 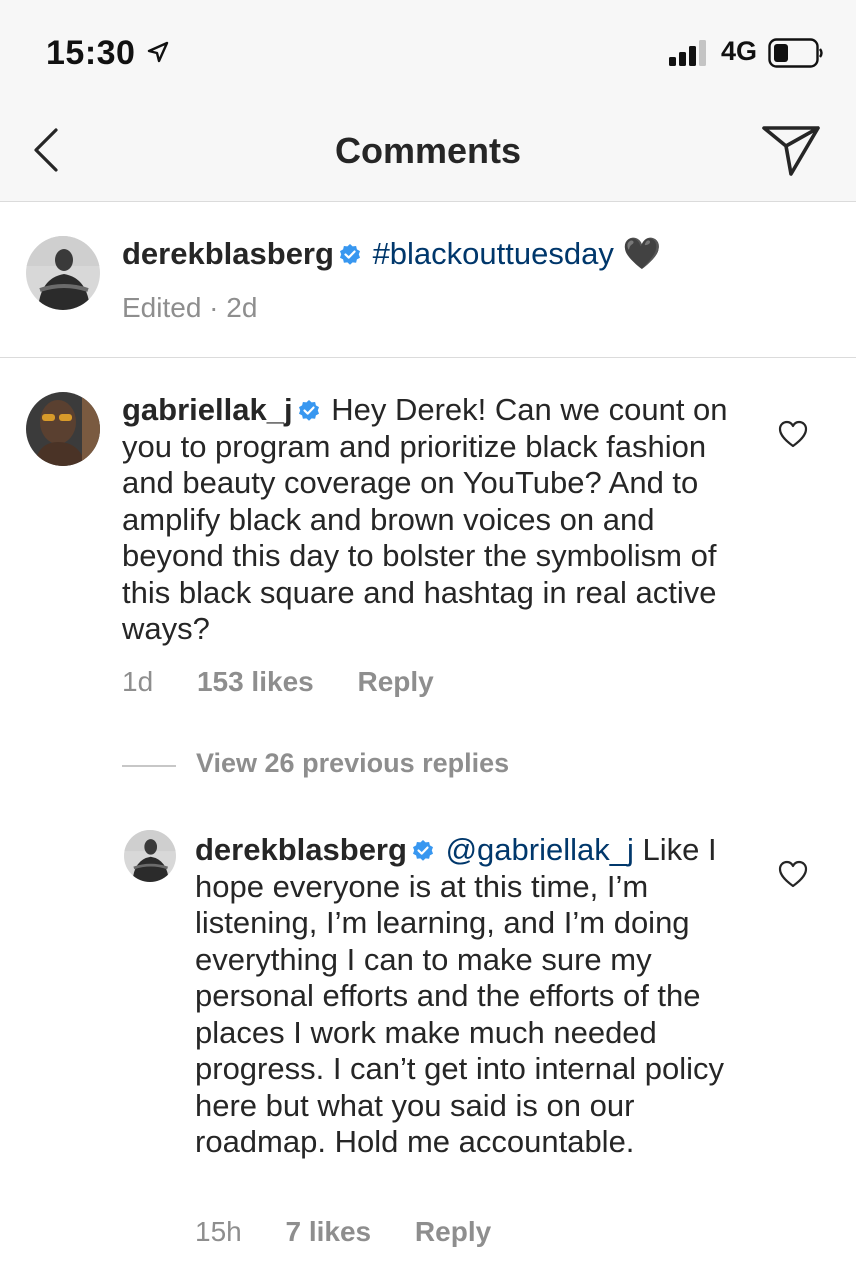 What do you see at coordinates (149, 766) in the screenshot?
I see `replies-divider-line` at bounding box center [149, 766].